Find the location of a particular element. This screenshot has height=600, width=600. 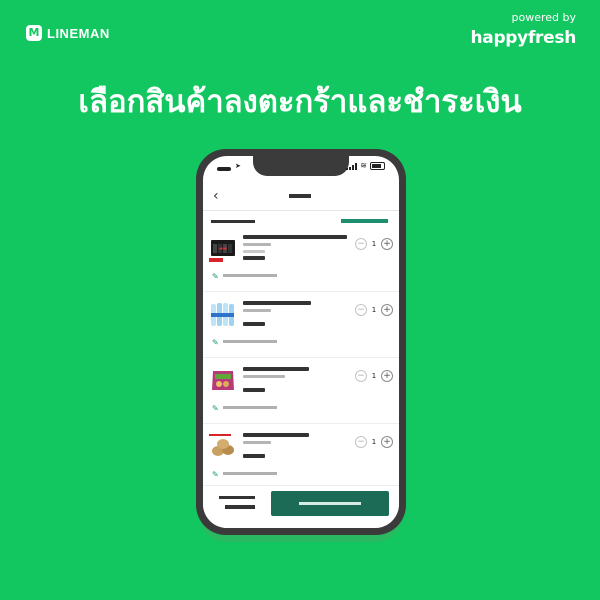

nav-divider is located at coordinates (301, 210).